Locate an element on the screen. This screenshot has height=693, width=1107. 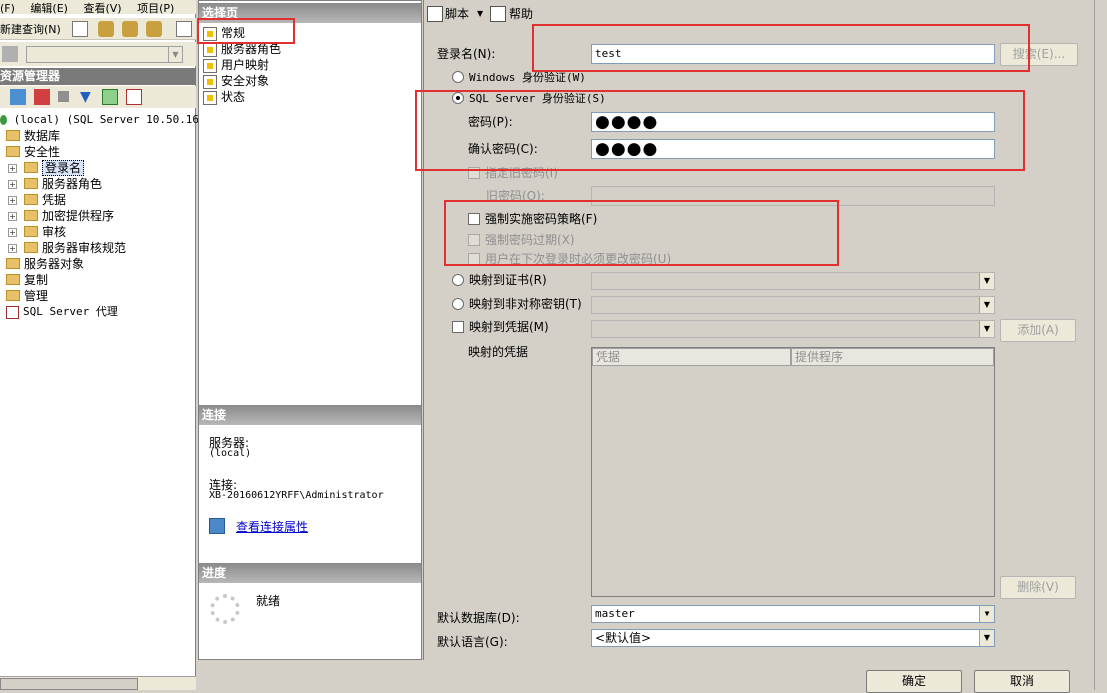
background-window-edge is located at coordinates (1100, 345).